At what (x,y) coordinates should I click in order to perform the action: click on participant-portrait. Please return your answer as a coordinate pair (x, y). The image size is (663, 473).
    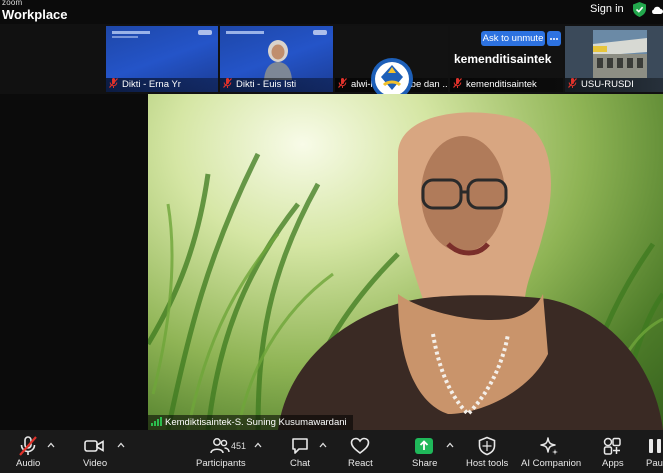
    Looking at the image, I should click on (278, 60).